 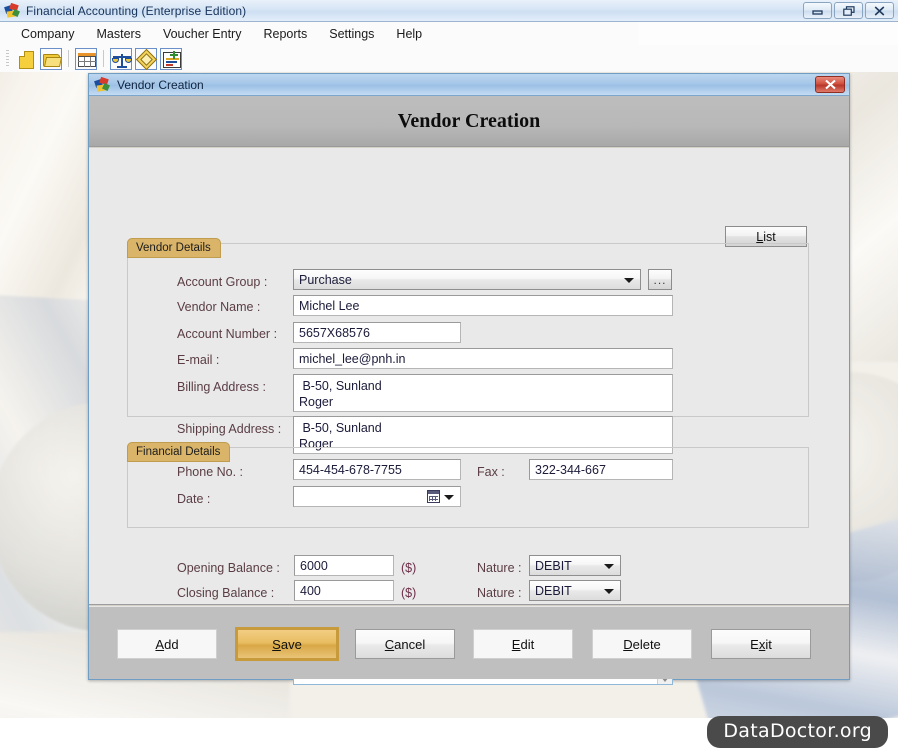 What do you see at coordinates (160, 644) in the screenshot?
I see `add-button-mnemonic: A` at bounding box center [160, 644].